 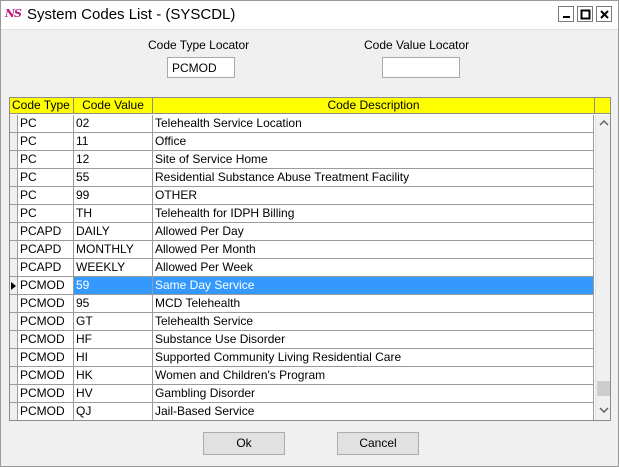 What do you see at coordinates (113, 123) in the screenshot?
I see `cell-code-value: 02` at bounding box center [113, 123].